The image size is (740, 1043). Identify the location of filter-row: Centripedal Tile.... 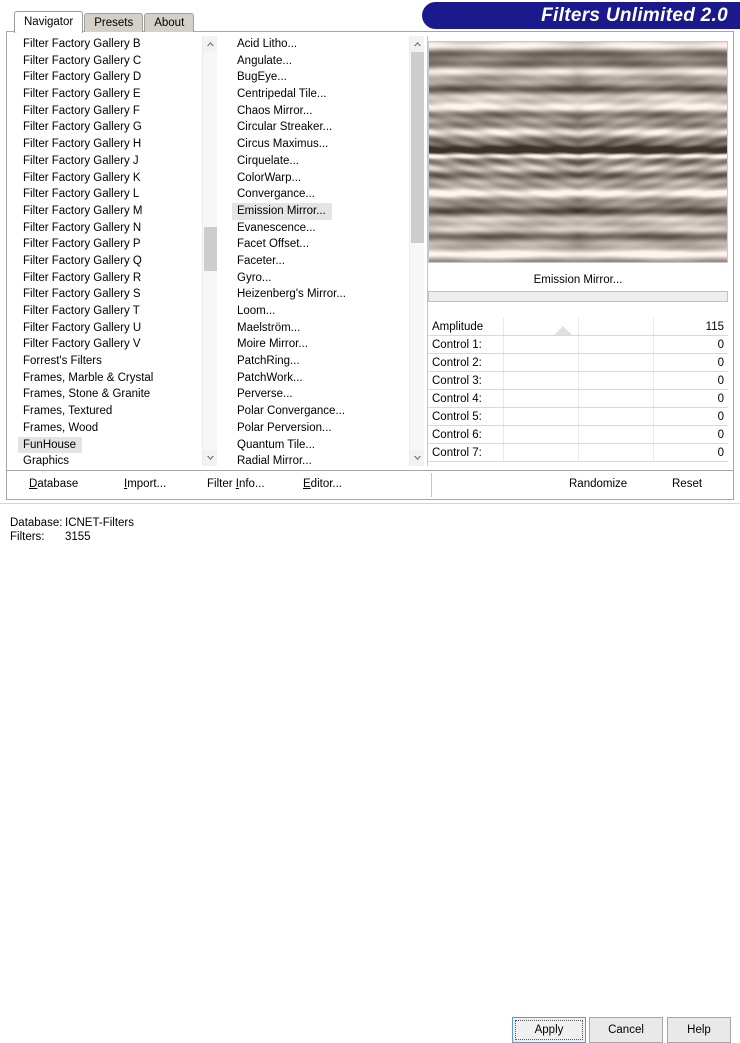
(317, 94).